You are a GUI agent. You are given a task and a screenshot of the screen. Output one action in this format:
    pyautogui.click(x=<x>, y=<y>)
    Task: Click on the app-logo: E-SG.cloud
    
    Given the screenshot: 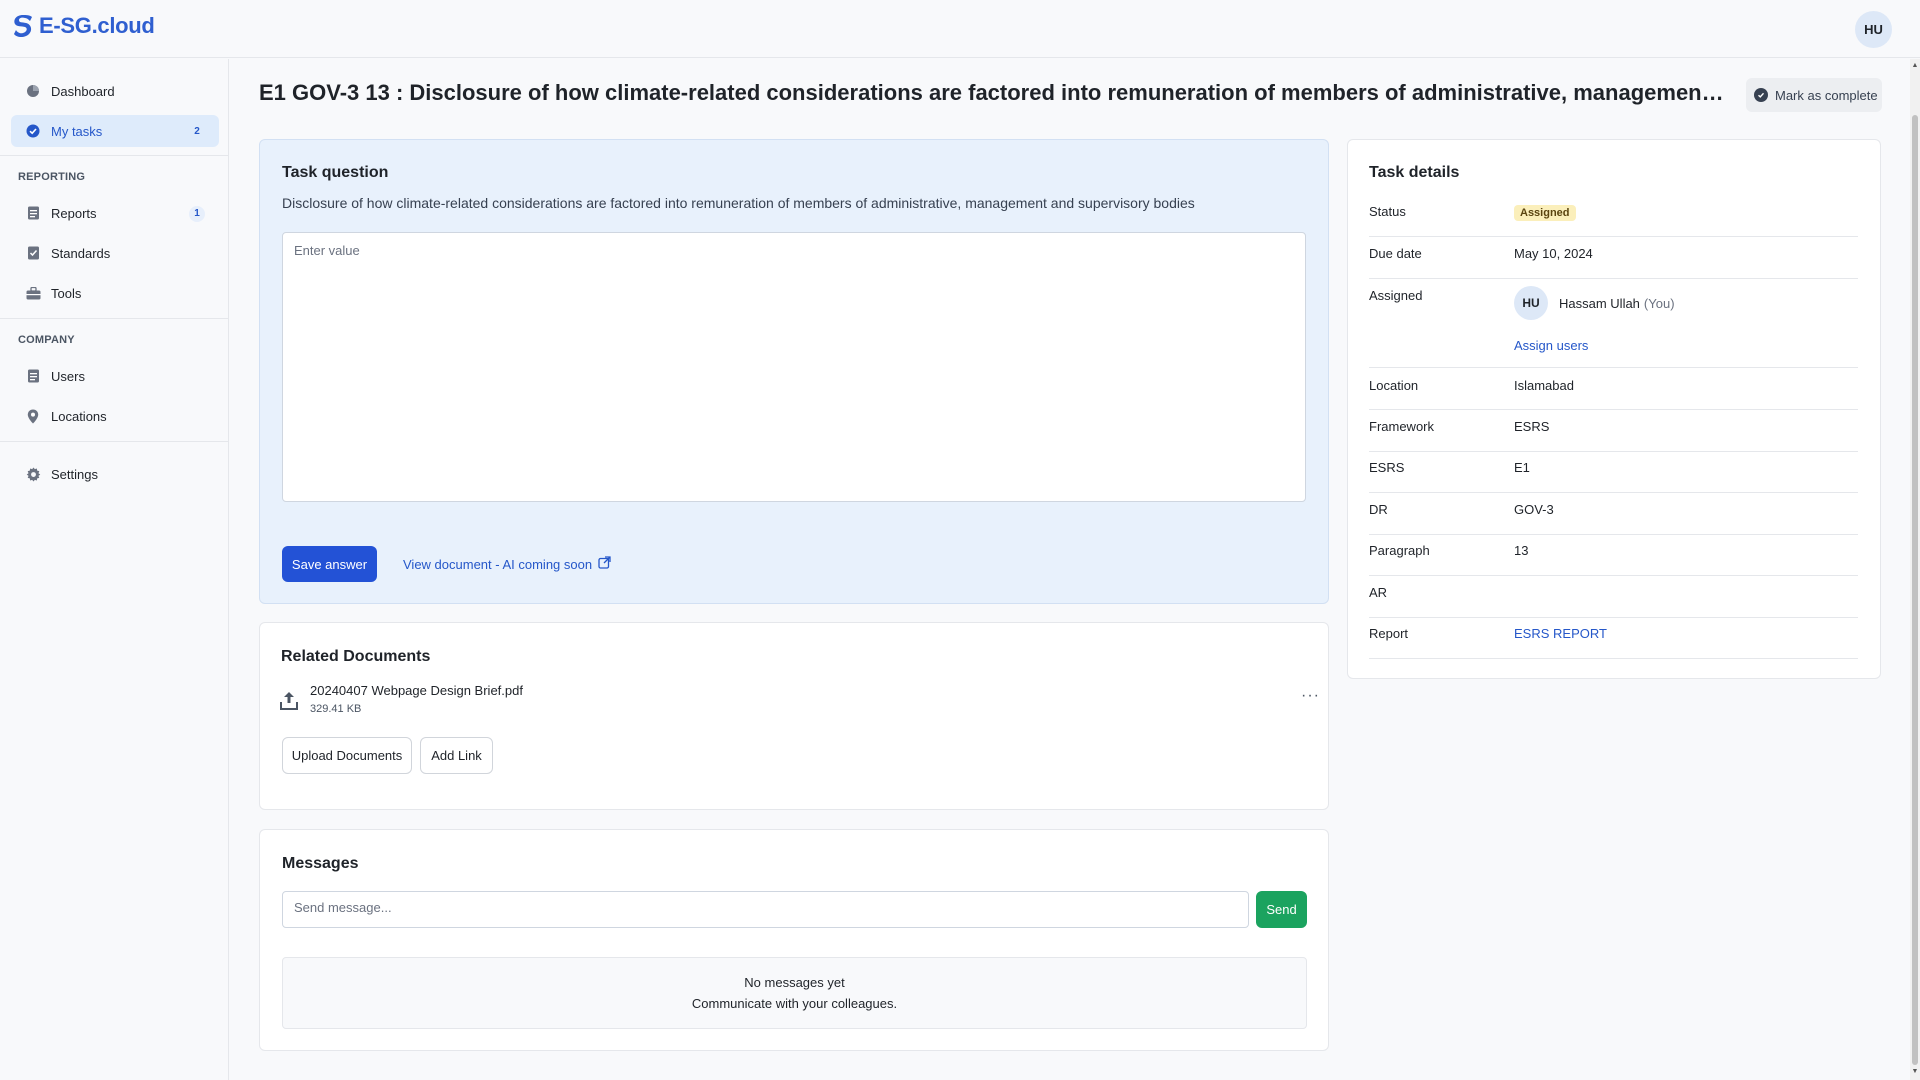 What is the action you would take?
    pyautogui.click(x=82, y=26)
    